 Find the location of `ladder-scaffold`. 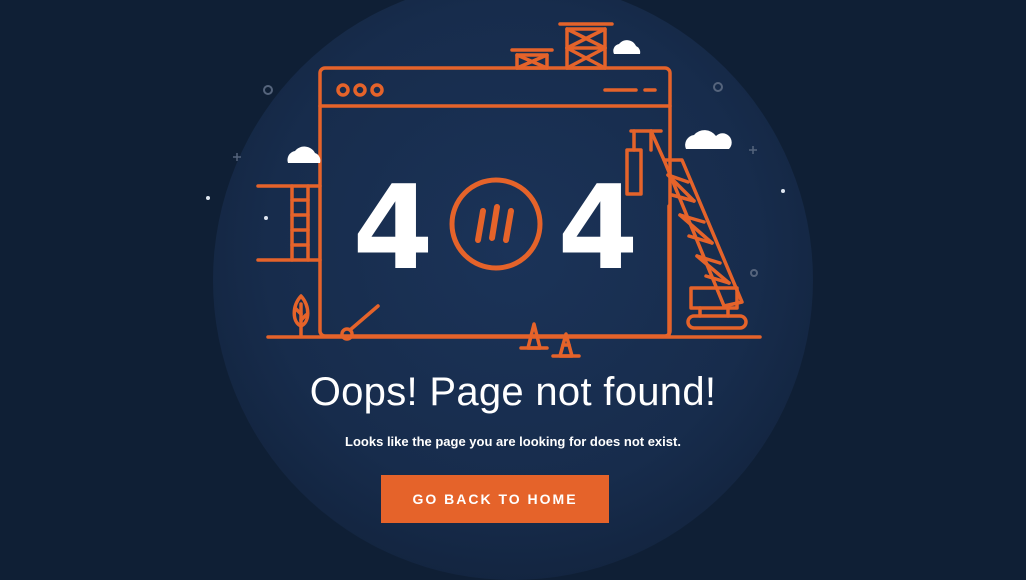

ladder-scaffold is located at coordinates (289, 223).